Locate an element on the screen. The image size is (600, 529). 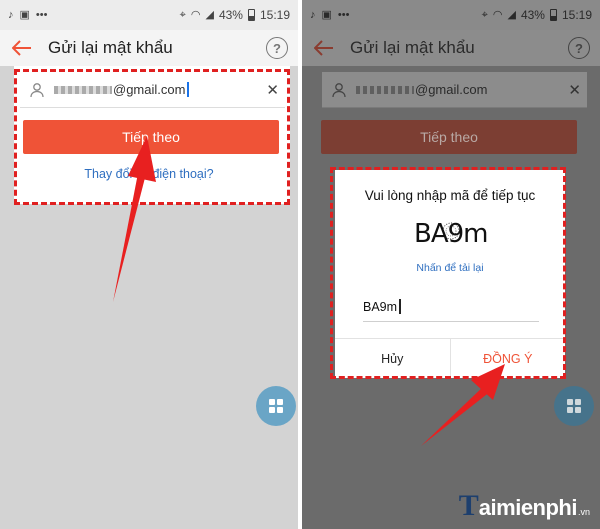
watermark-logo: T aimienphi .vn is located at coordinates (524, 506).